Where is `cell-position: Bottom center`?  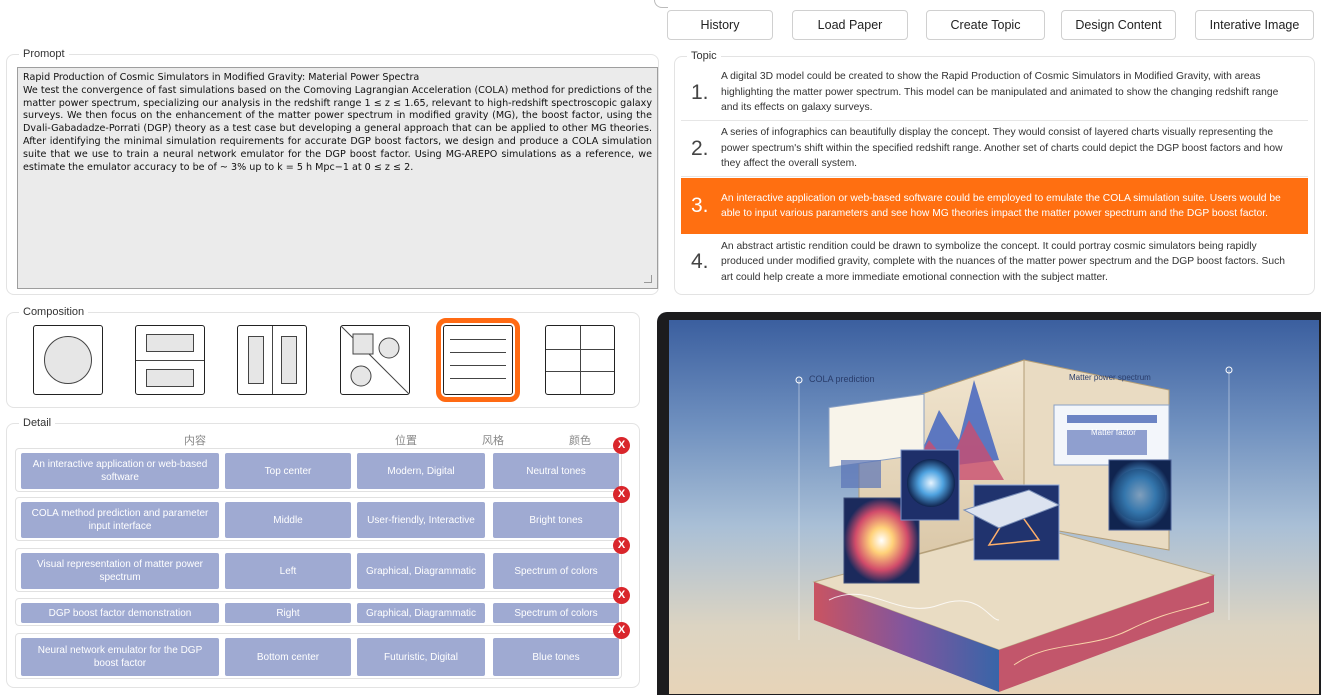
cell-position: Bottom center is located at coordinates (288, 657).